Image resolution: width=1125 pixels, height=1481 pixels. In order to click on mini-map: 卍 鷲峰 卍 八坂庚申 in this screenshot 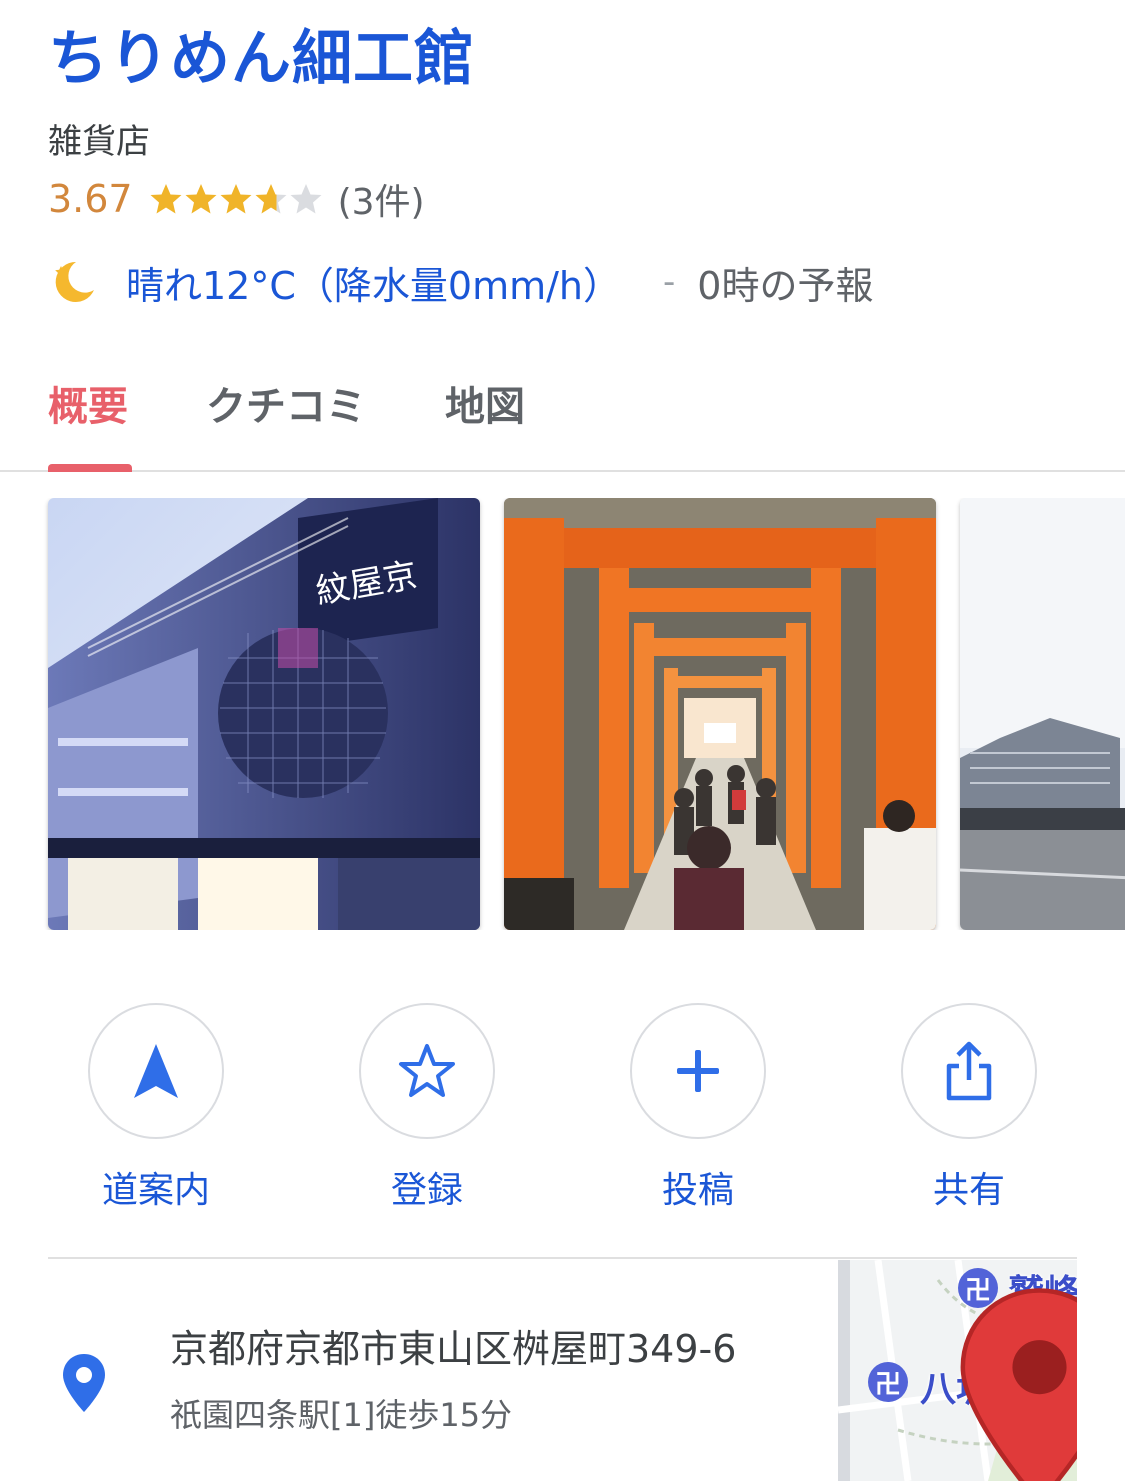, I will do `click(957, 1370)`.